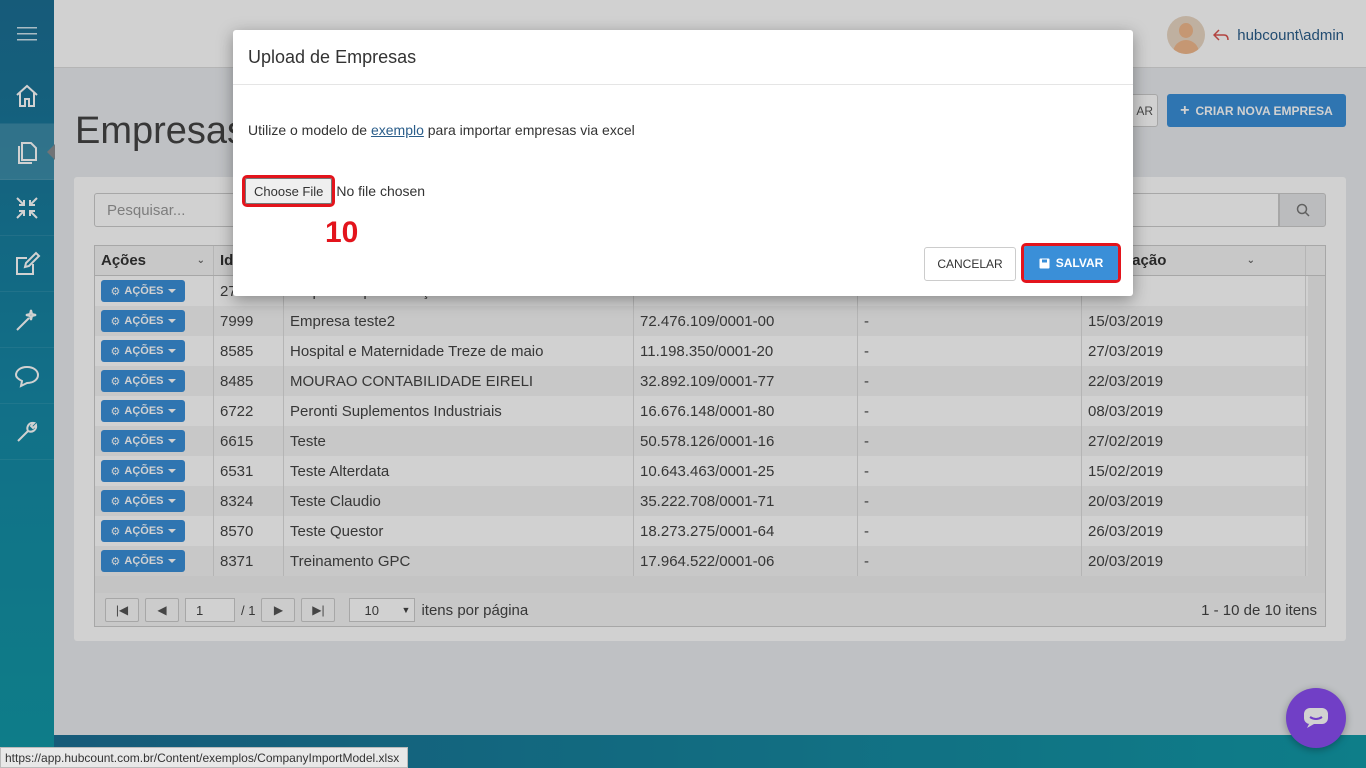 The image size is (1366, 768). Describe the element at coordinates (397, 130) in the screenshot. I see `example-link: exemplo` at that location.